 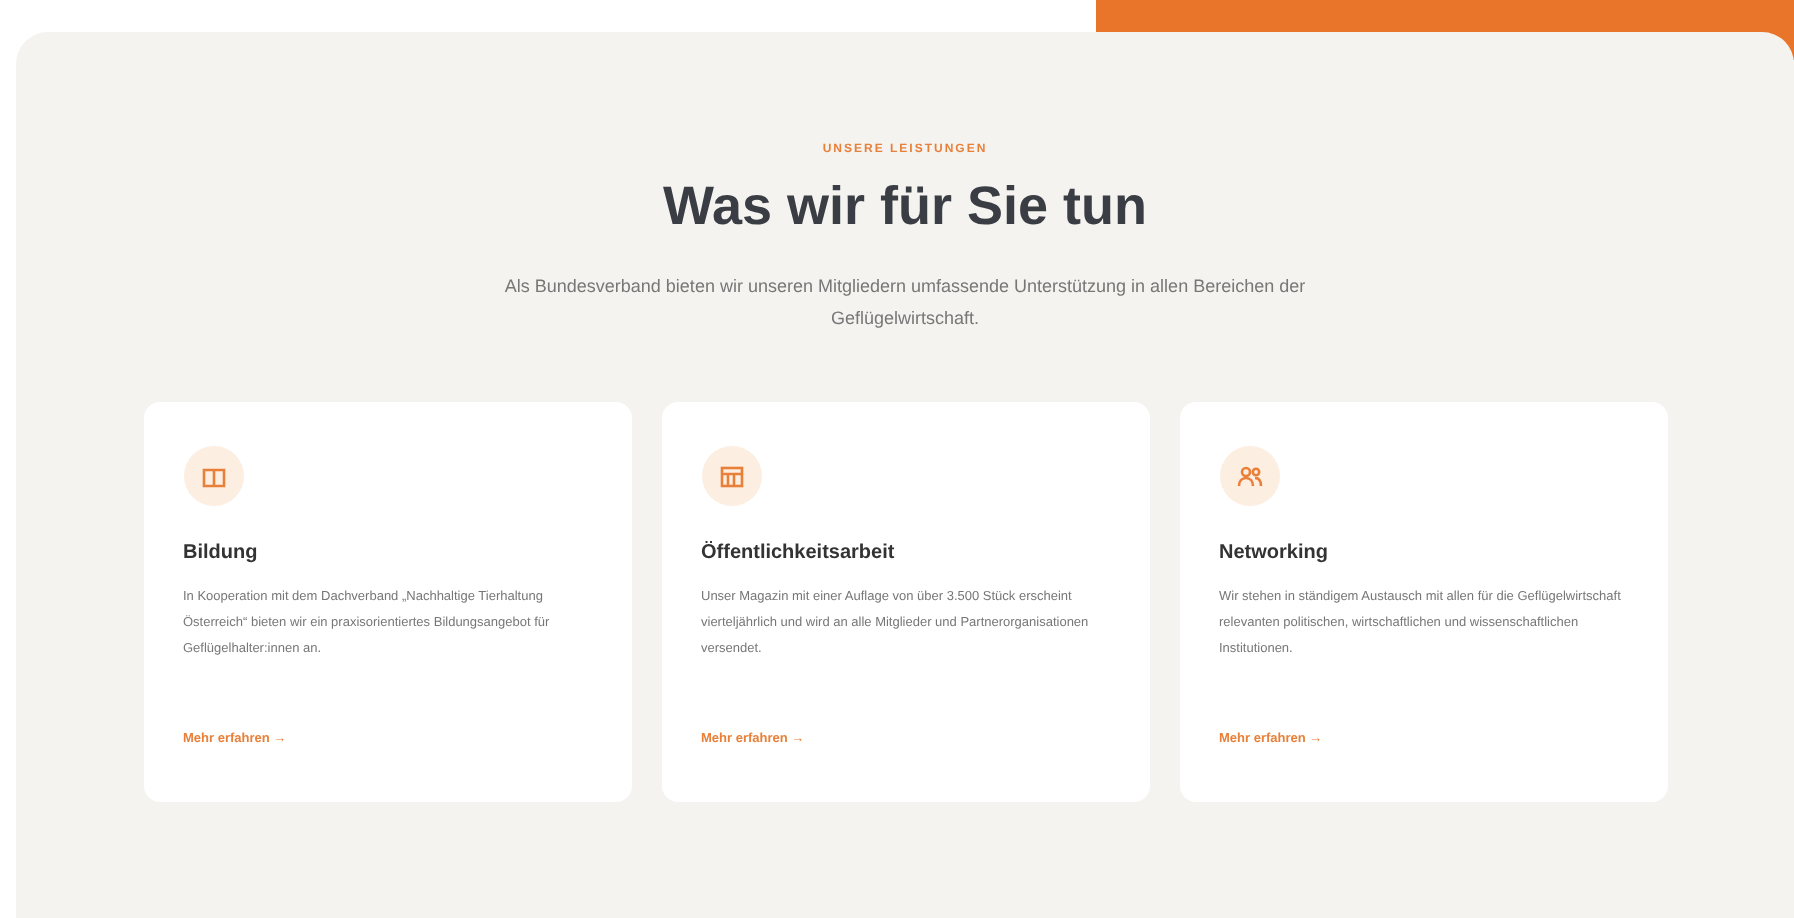 What do you see at coordinates (1249, 476) in the screenshot?
I see `people-icon` at bounding box center [1249, 476].